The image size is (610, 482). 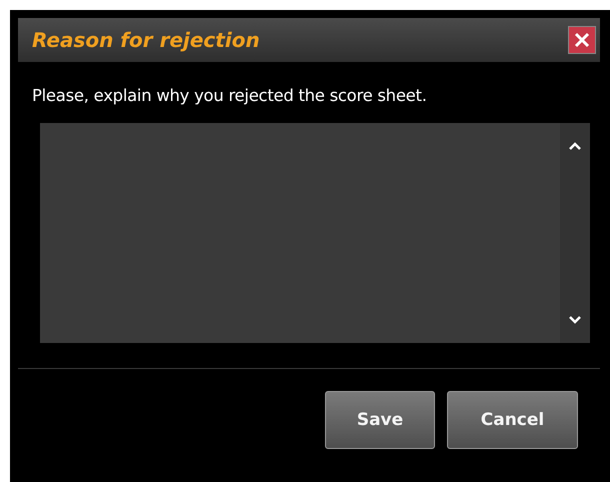 I want to click on scroll-down-icon, so click(x=575, y=320).